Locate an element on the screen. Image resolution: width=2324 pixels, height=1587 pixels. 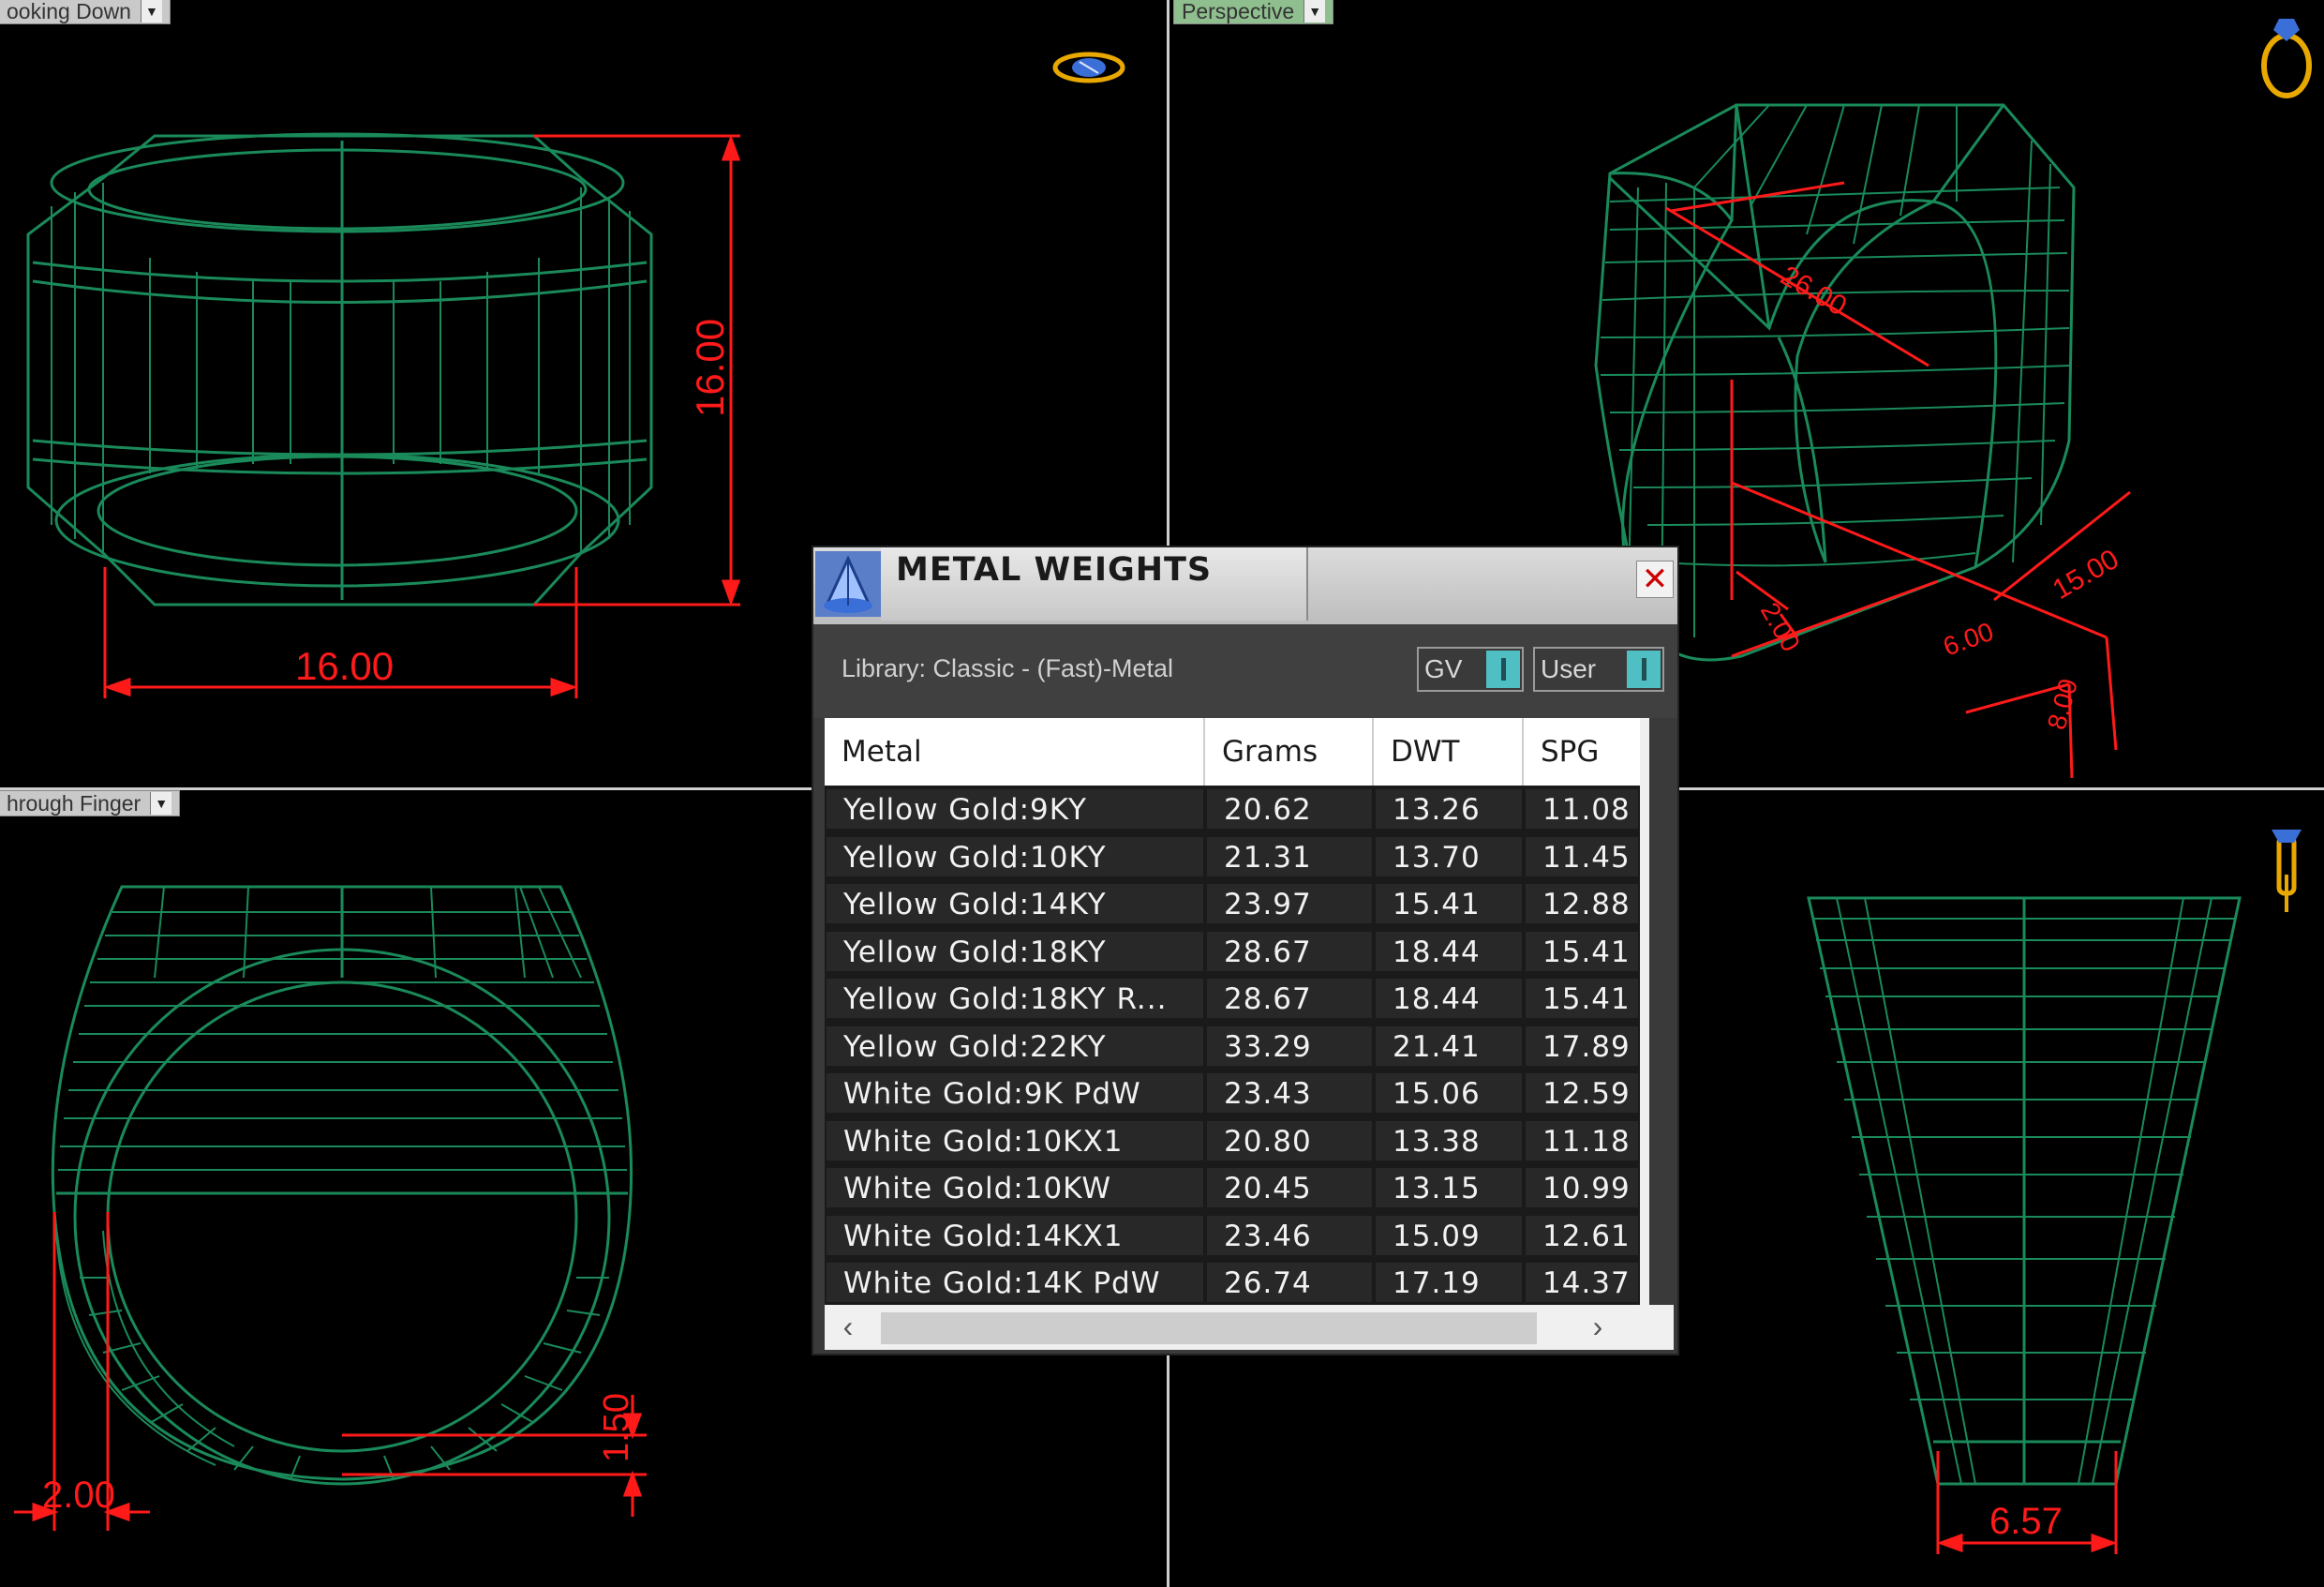
spg-cell: 14.37 is located at coordinates (1582, 1282).